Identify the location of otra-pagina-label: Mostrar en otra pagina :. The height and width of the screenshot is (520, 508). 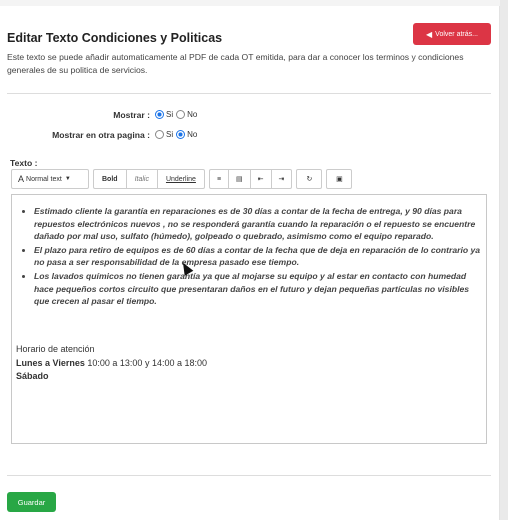
(101, 135).